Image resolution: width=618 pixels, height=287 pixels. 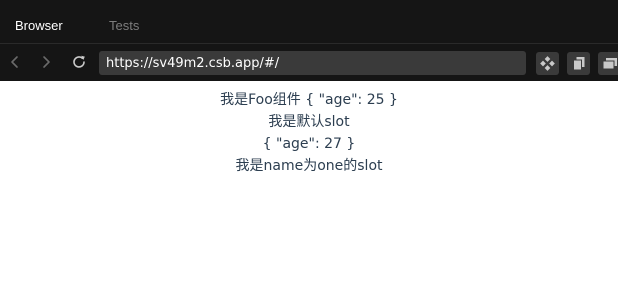 I want to click on foo-component-line: 我是Foo组件 { "age": 25 }, so click(x=309, y=100).